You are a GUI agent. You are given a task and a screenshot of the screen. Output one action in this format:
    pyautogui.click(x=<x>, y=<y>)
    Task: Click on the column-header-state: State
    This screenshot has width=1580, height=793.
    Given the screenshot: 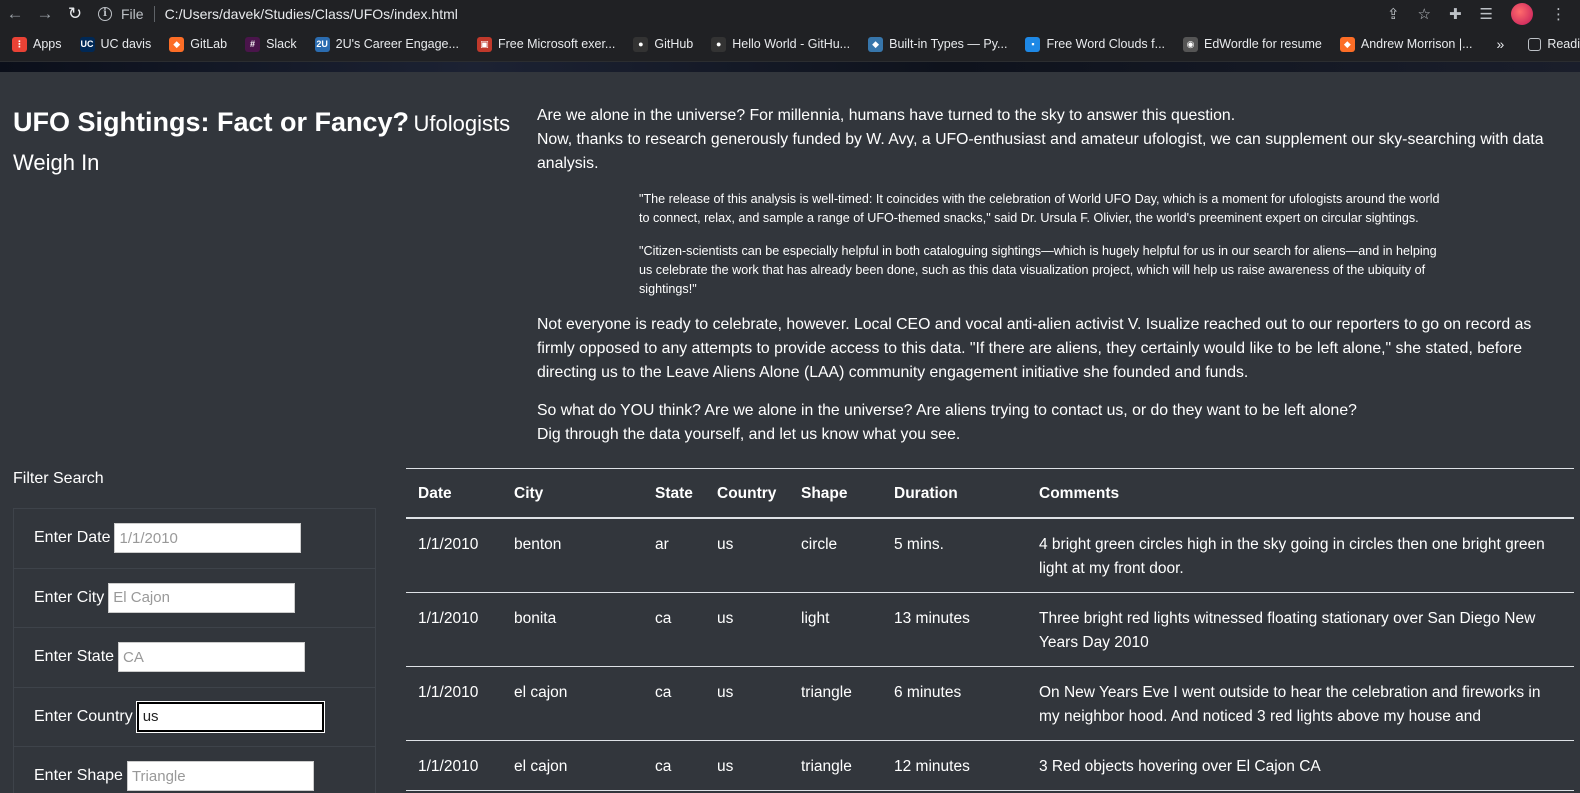 What is the action you would take?
    pyautogui.click(x=674, y=493)
    